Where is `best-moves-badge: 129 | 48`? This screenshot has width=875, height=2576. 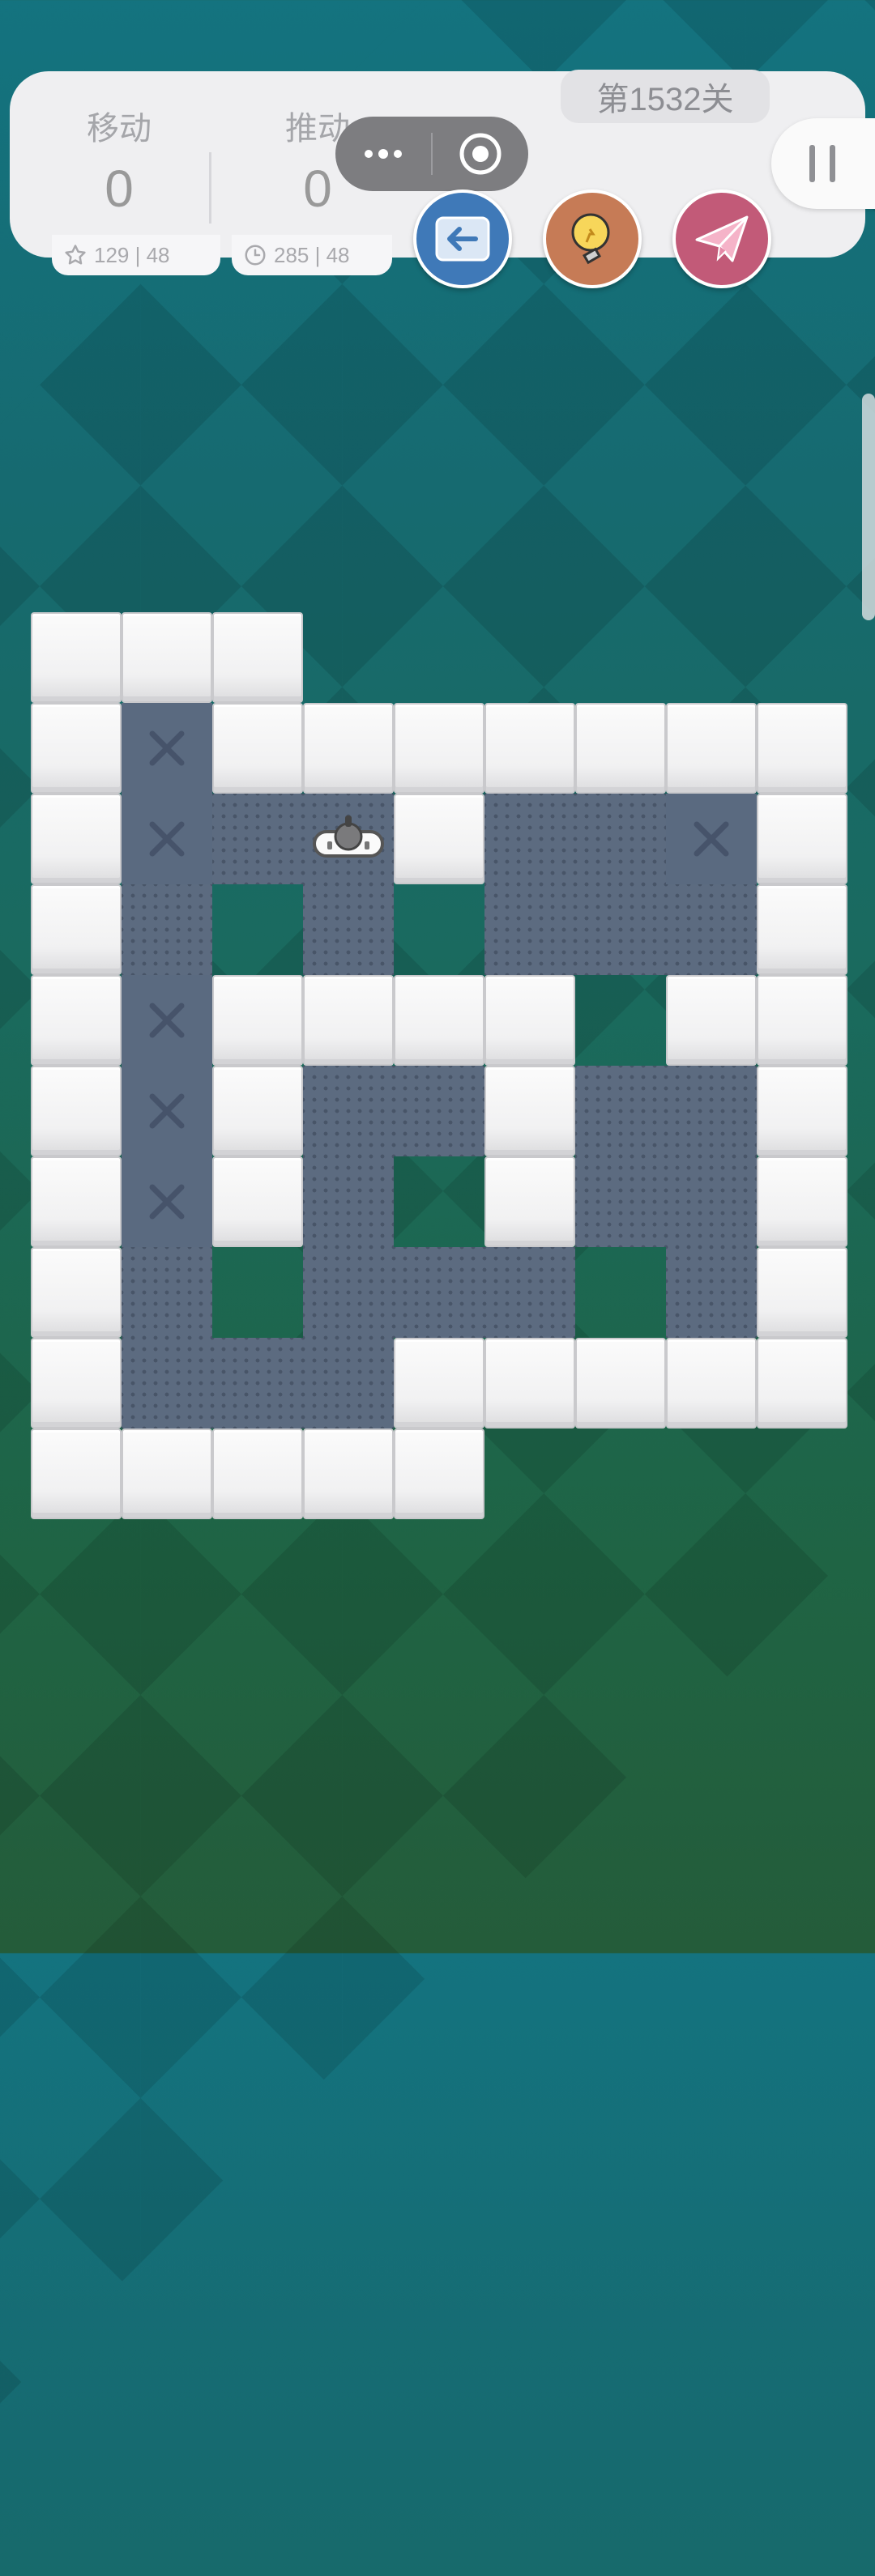 best-moves-badge: 129 | 48 is located at coordinates (136, 255).